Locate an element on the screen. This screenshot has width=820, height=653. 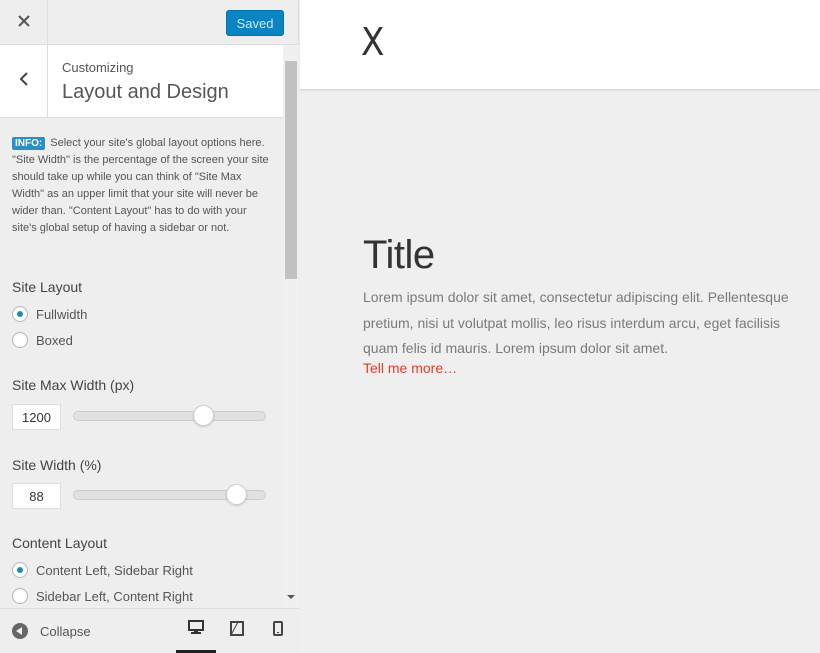
scroll-down-arrow-icon is located at coordinates (291, 597).